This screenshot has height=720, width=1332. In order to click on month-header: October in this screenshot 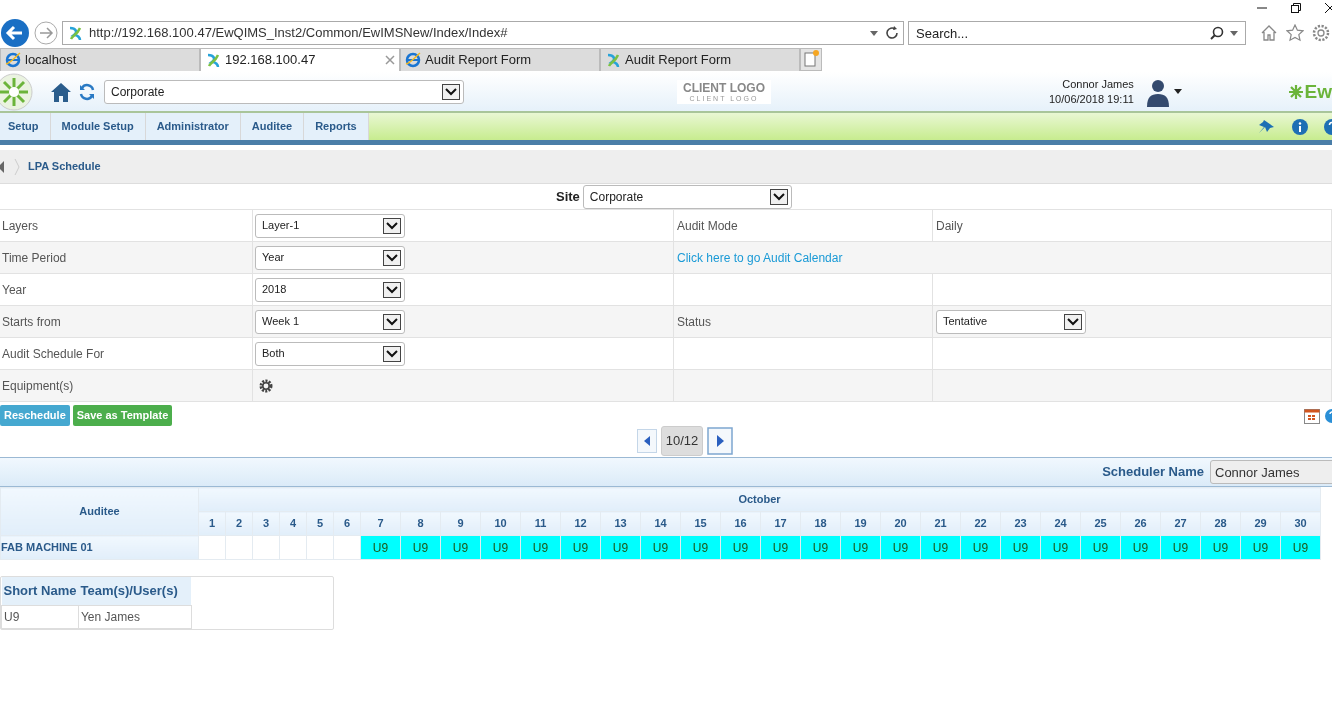, I will do `click(759, 499)`.